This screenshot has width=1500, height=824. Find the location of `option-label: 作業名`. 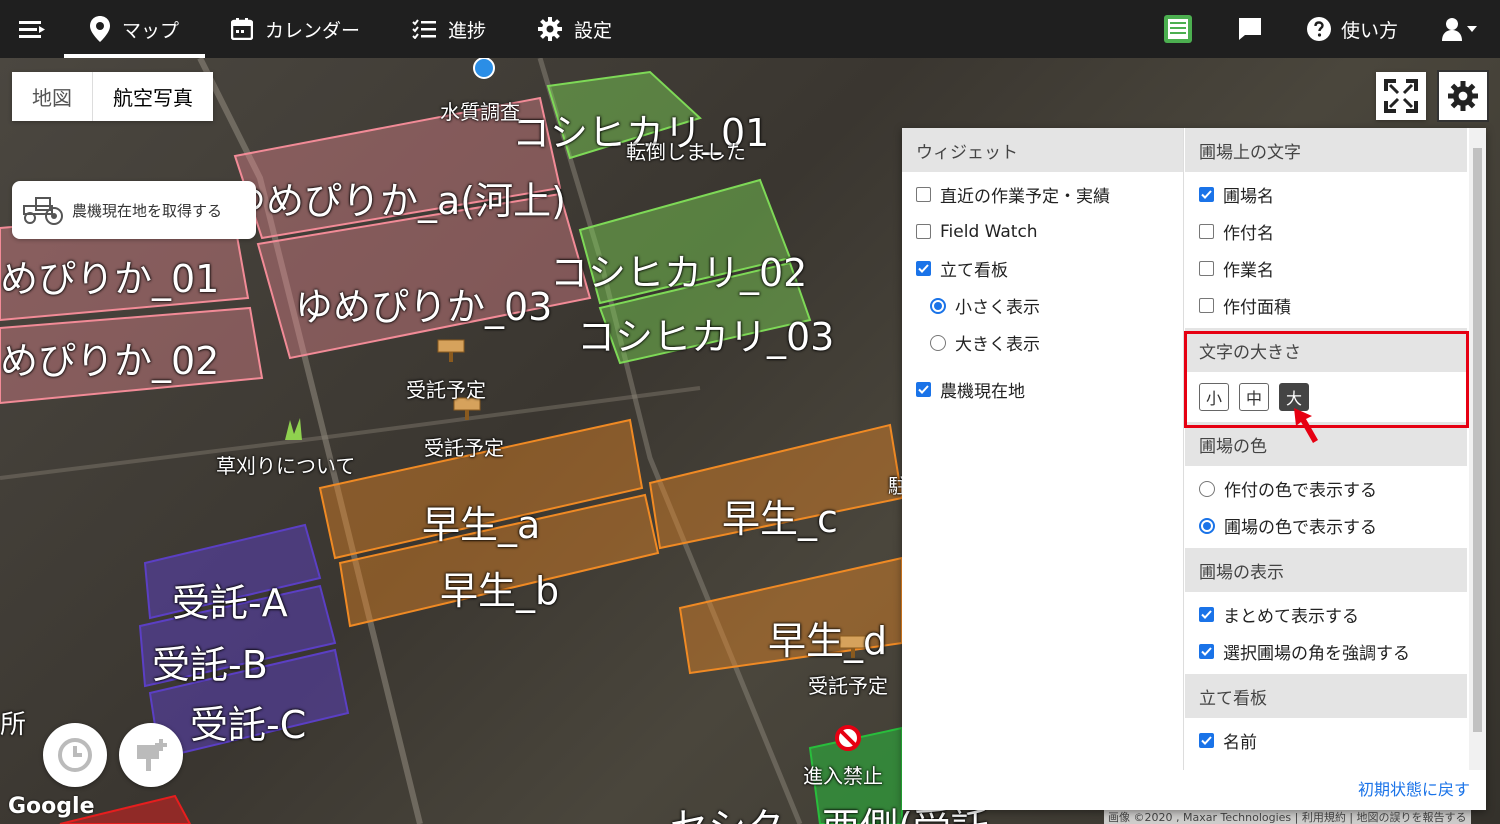

option-label: 作業名 is located at coordinates (1248, 271).